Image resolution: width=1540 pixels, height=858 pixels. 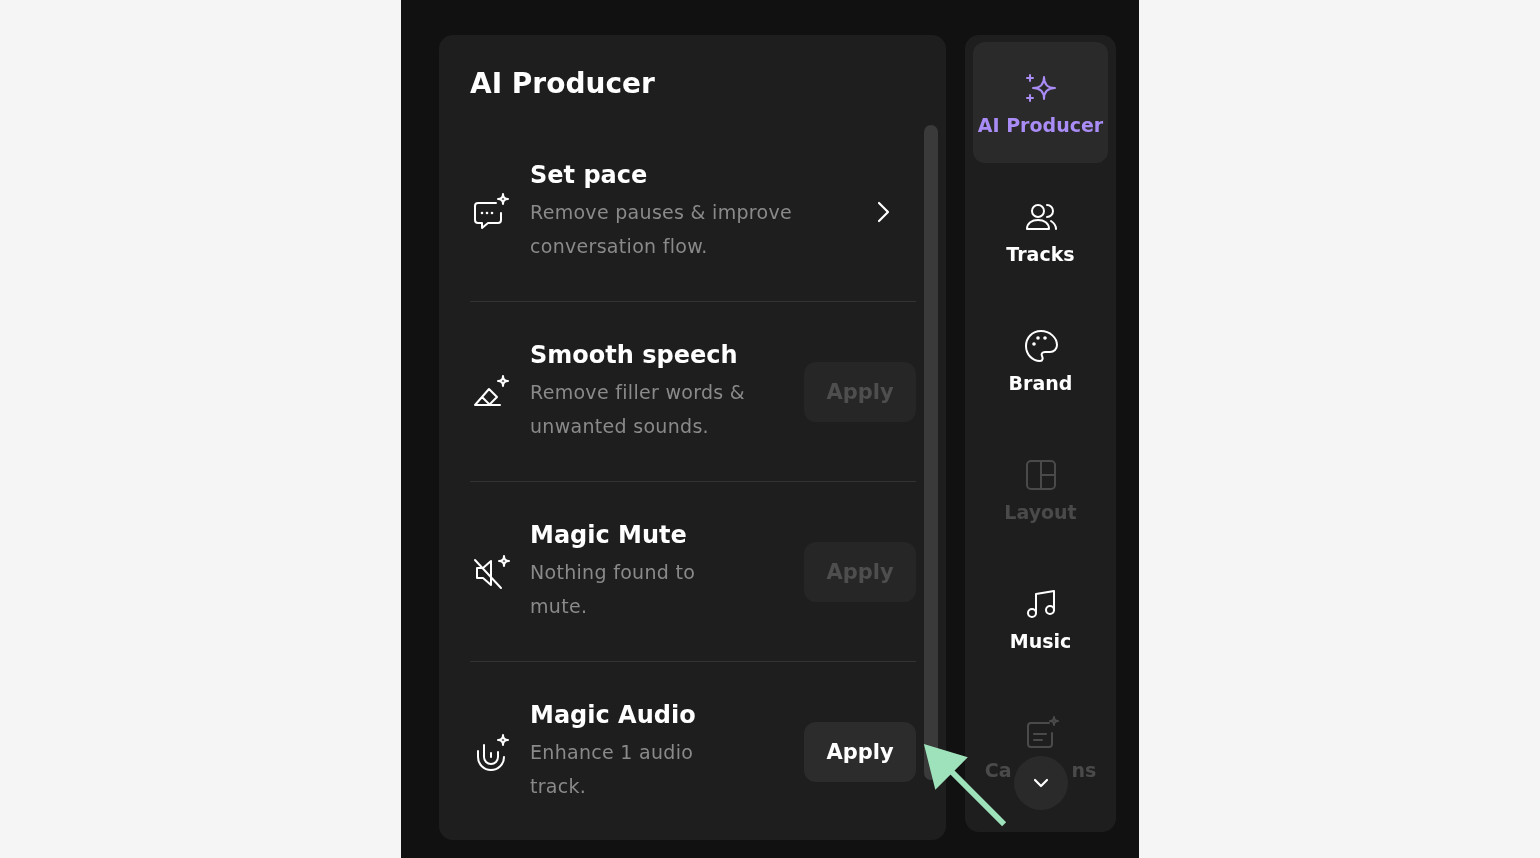 What do you see at coordinates (1040, 102) in the screenshot?
I see `sidebar-item: AI Producer` at bounding box center [1040, 102].